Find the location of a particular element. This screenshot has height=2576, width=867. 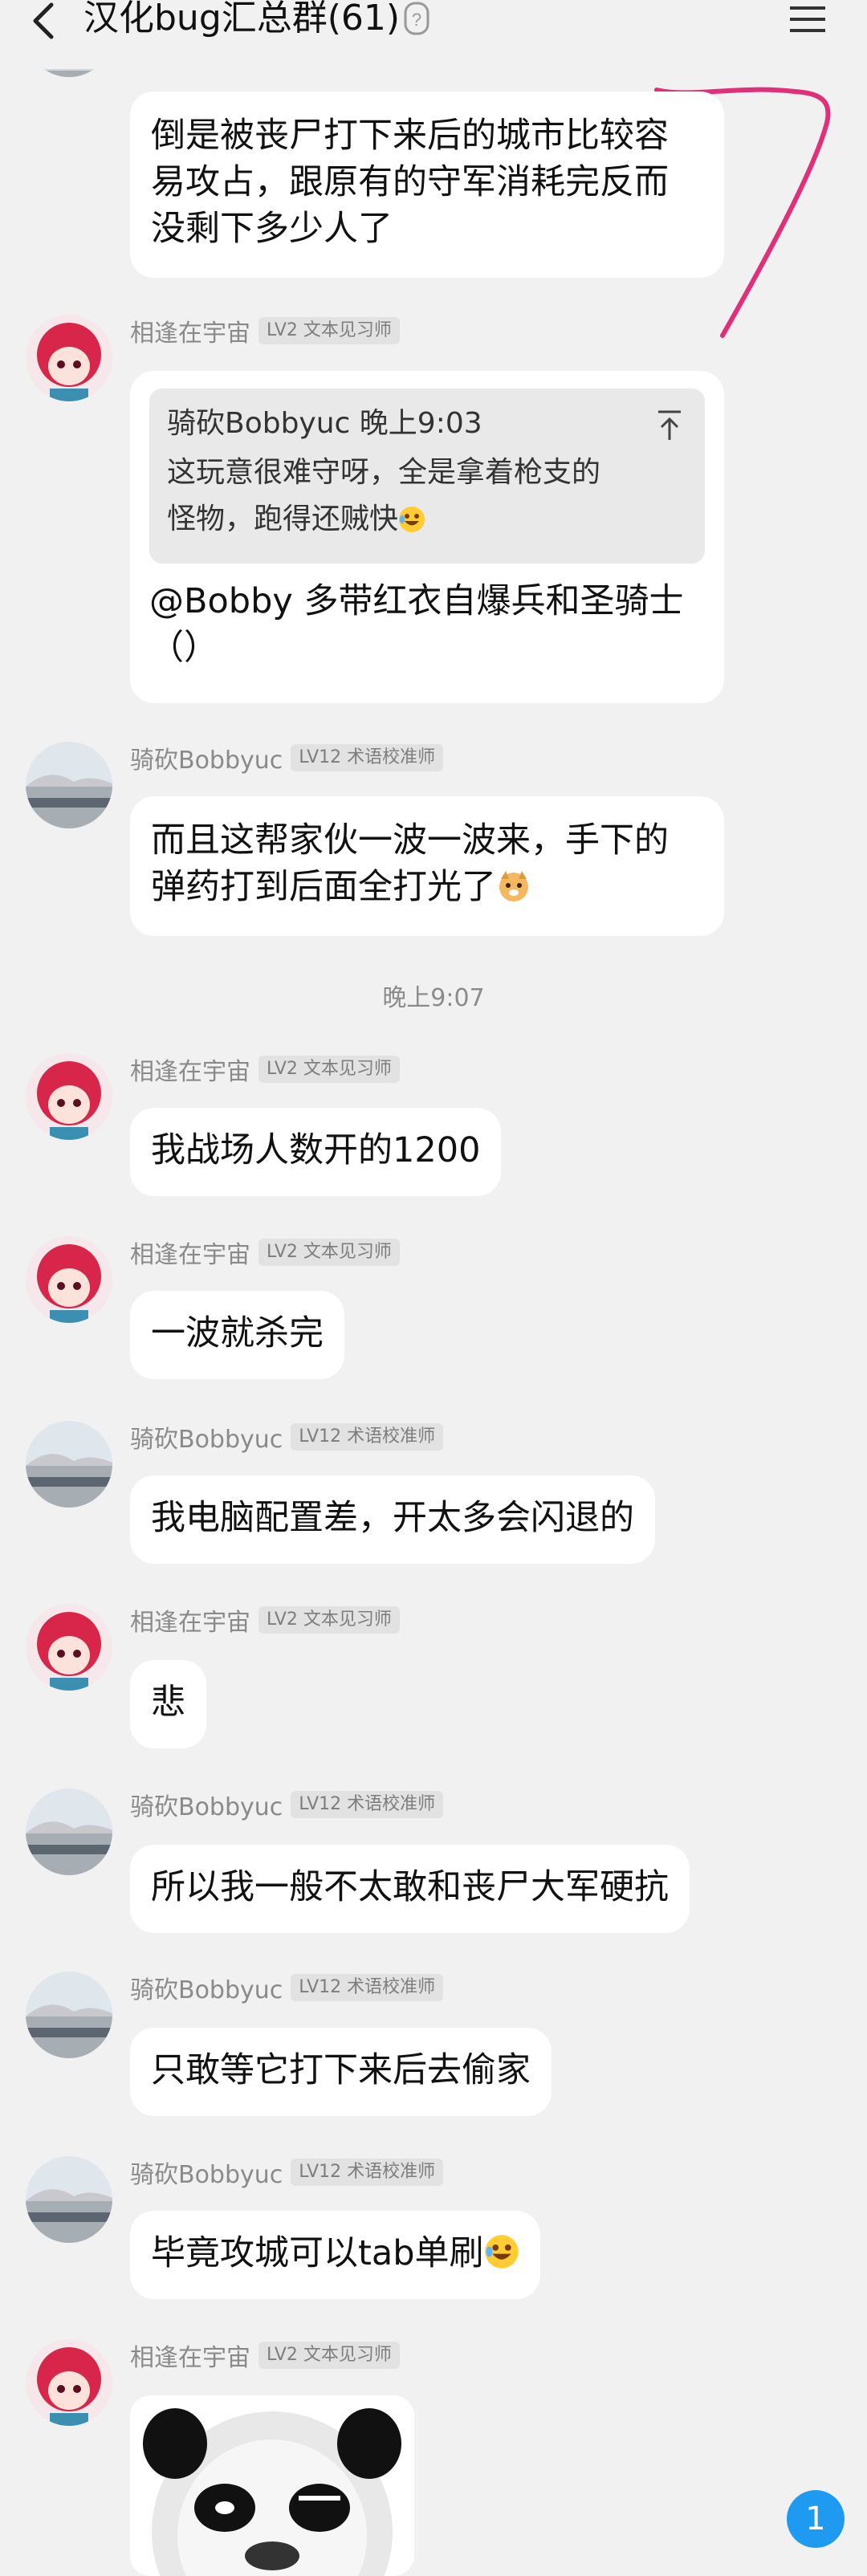

message-bubble: 我电脑配置差，开太多会闪退的 is located at coordinates (392, 1520).